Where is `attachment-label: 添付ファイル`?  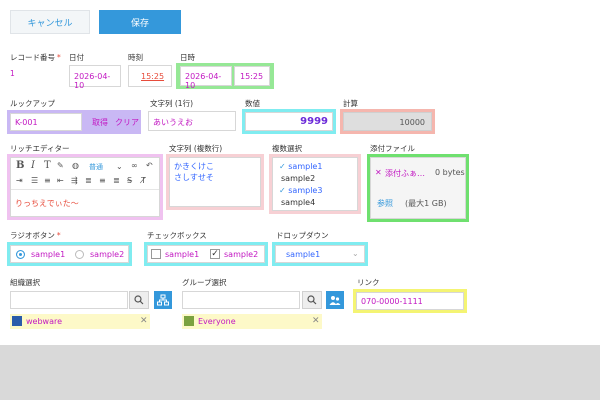 attachment-label: 添付ファイル is located at coordinates (392, 148).